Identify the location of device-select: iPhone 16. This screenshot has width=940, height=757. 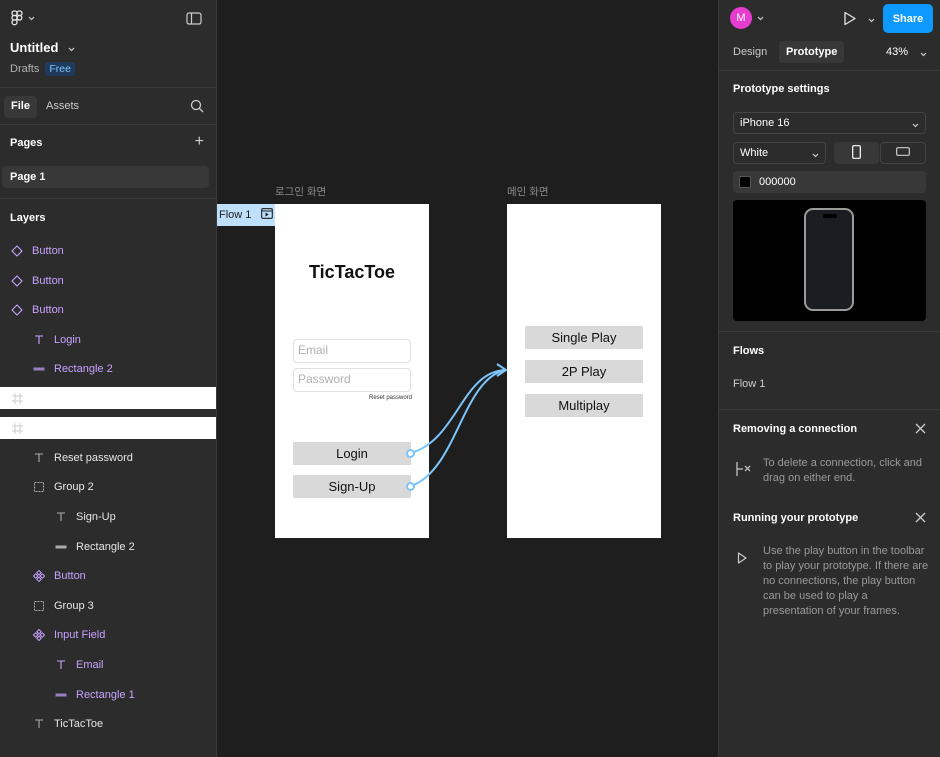
(829, 123).